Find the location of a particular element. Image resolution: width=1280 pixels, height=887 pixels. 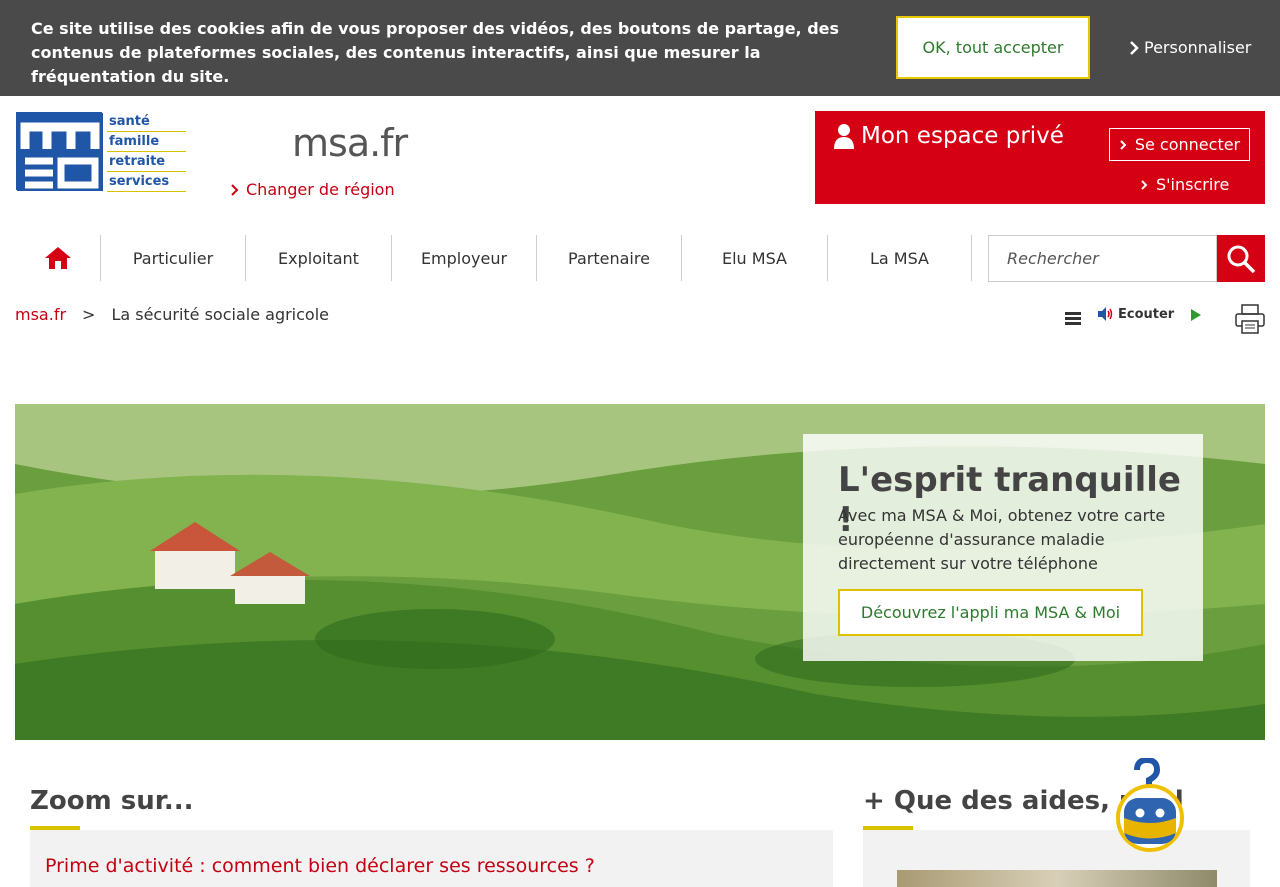

search-input: Rechercher is located at coordinates (1102, 258).